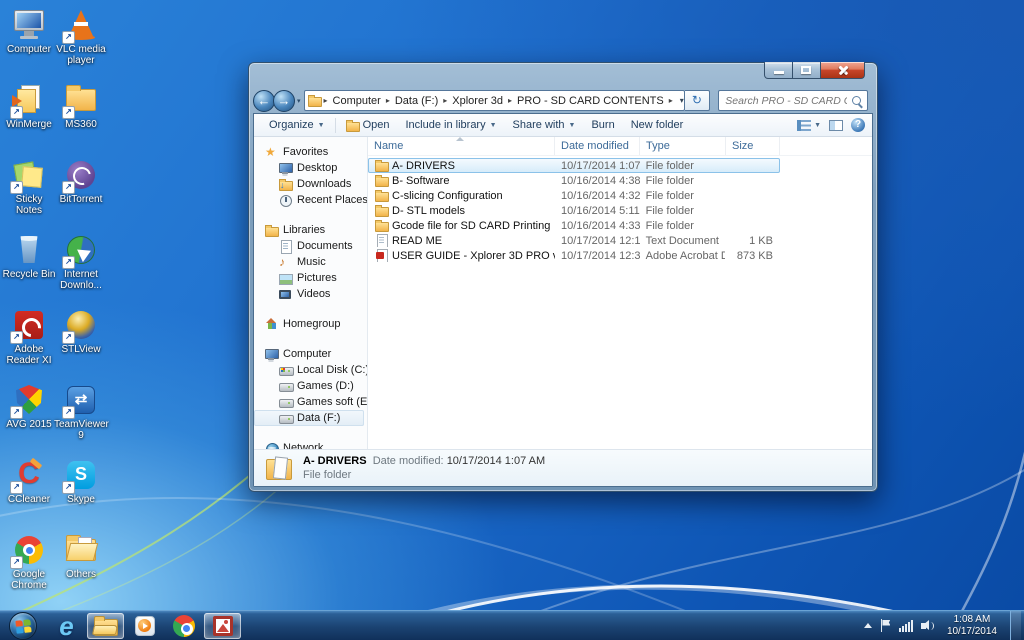 Image resolution: width=1024 pixels, height=640 pixels. What do you see at coordinates (310, 152) in the screenshot?
I see `sidebar-item-favorites: ★ Favorites` at bounding box center [310, 152].